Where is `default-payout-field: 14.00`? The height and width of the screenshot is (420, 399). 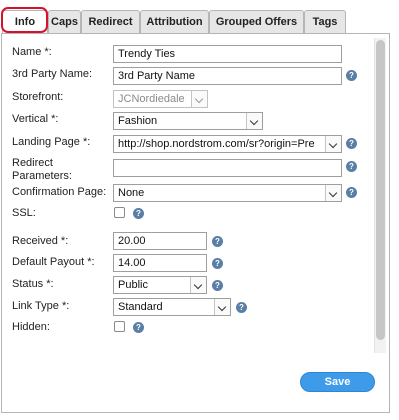
default-payout-field: 14.00 is located at coordinates (160, 263).